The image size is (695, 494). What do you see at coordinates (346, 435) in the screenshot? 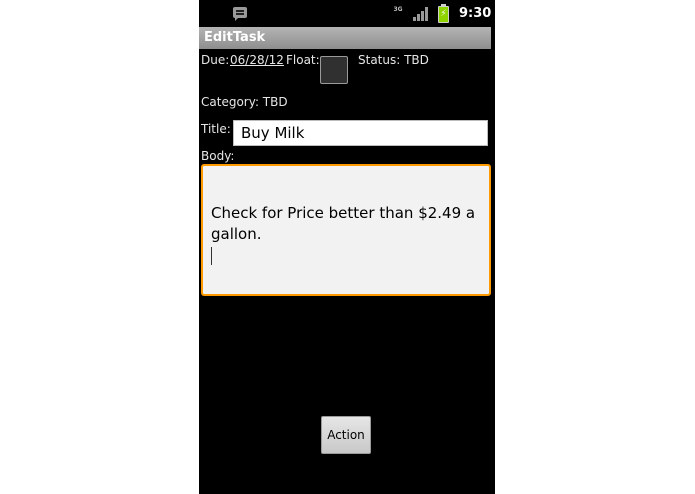
I see `action-button: Action` at bounding box center [346, 435].